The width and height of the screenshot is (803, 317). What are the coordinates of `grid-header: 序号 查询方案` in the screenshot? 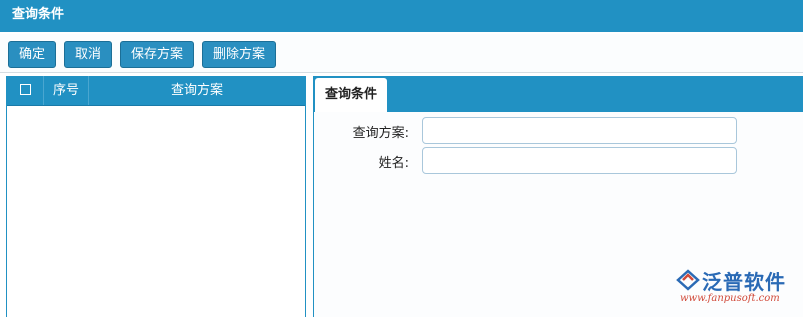 It's located at (156, 90).